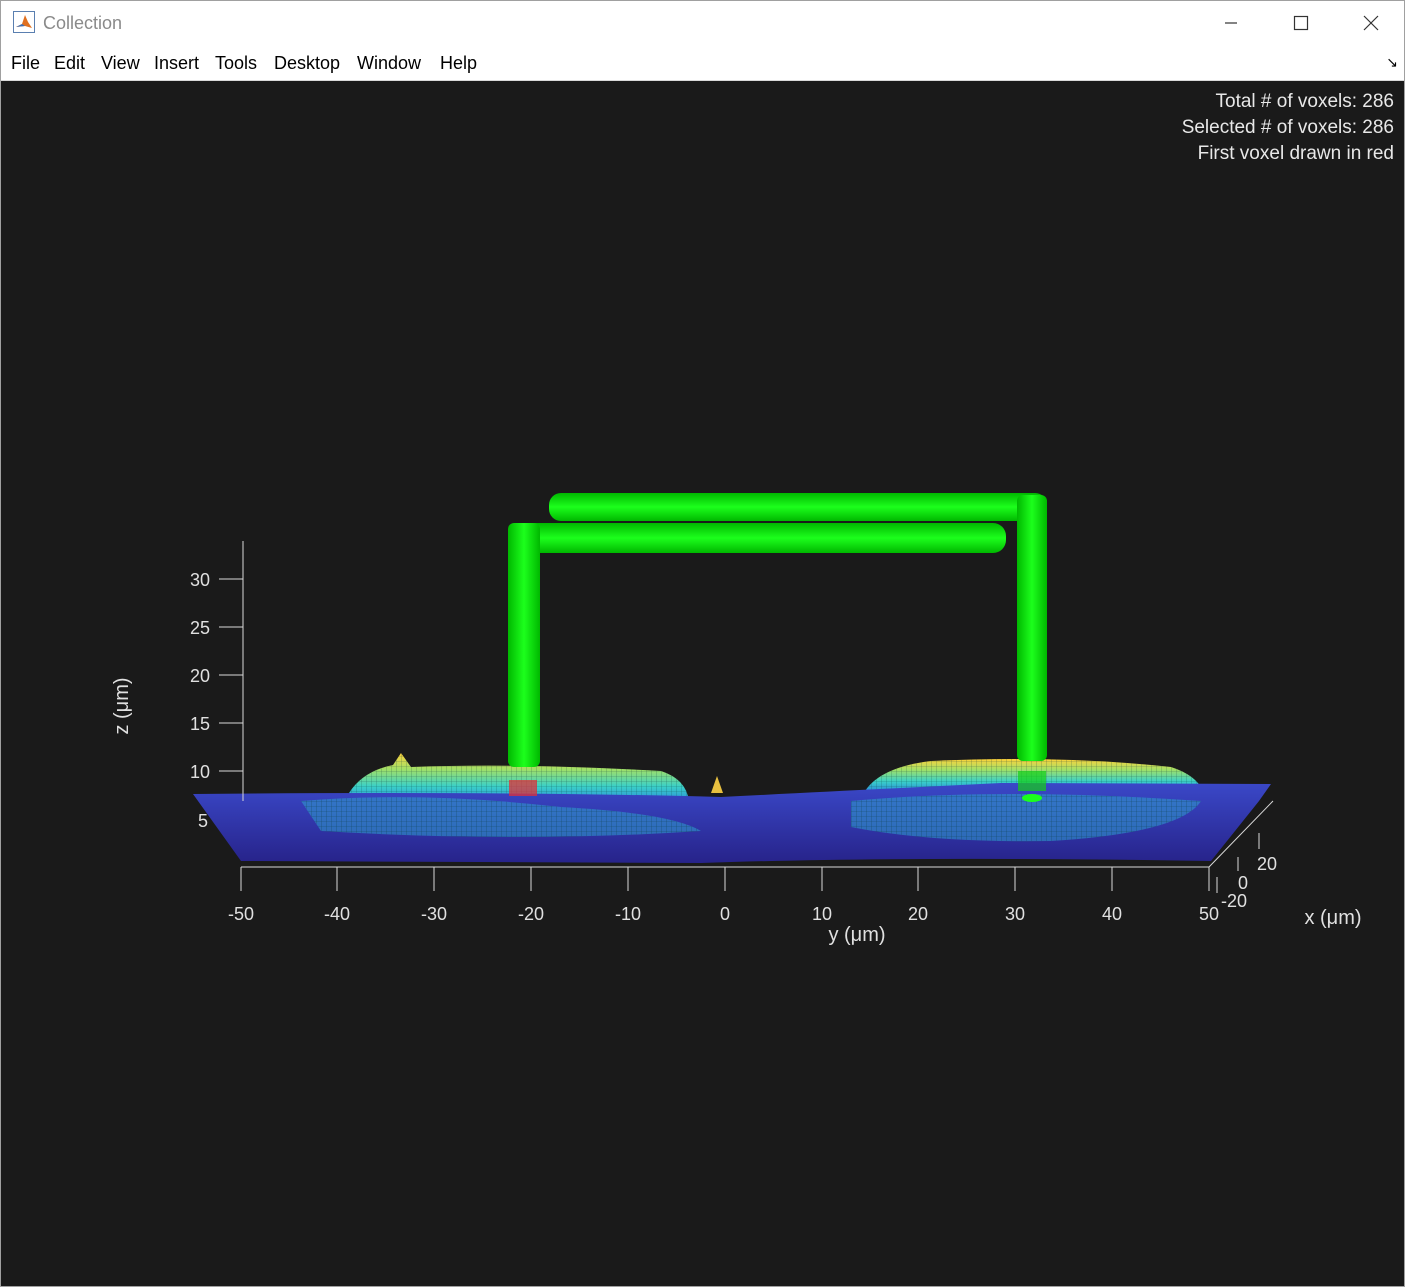  Describe the element at coordinates (725, 914) in the screenshot. I see `y-tick-label: 0` at that location.